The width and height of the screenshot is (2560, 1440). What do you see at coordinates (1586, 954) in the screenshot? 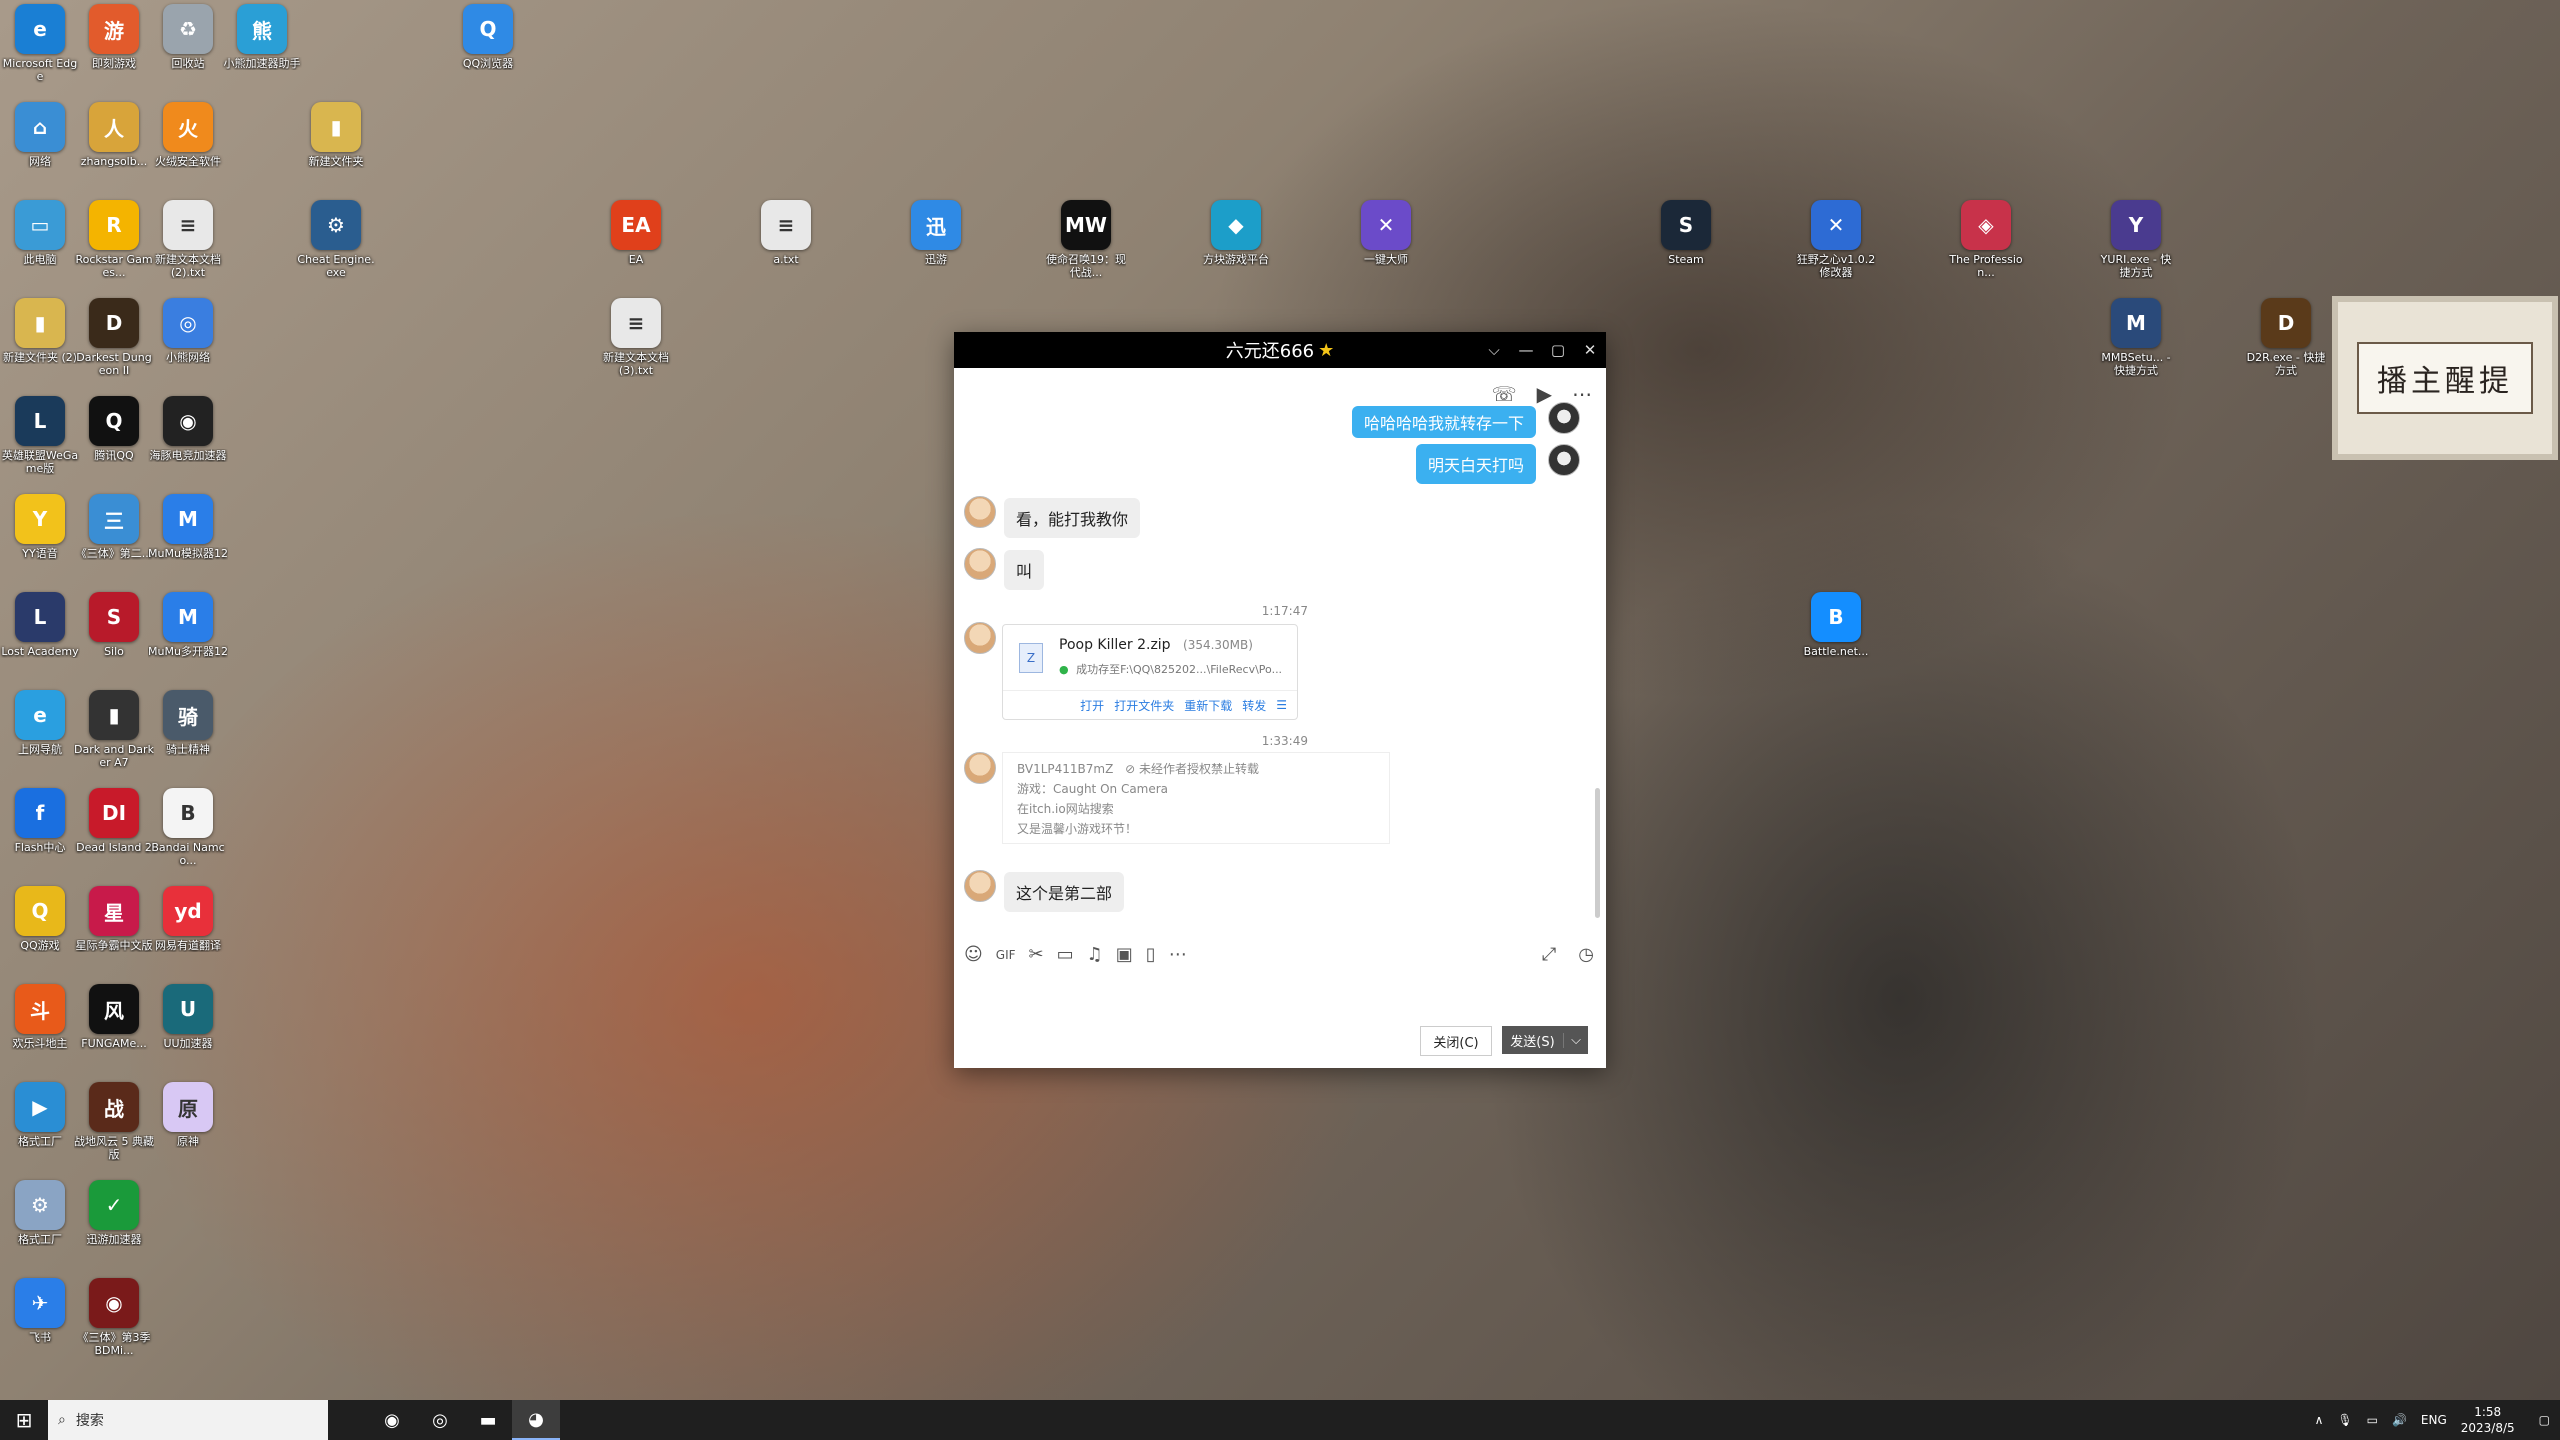
I see `history-icon: ◷` at bounding box center [1586, 954].